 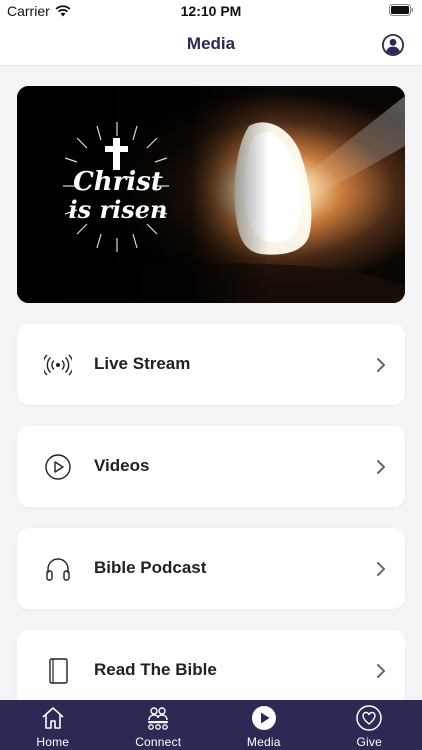 I want to click on broadcast-icon, so click(x=58, y=365).